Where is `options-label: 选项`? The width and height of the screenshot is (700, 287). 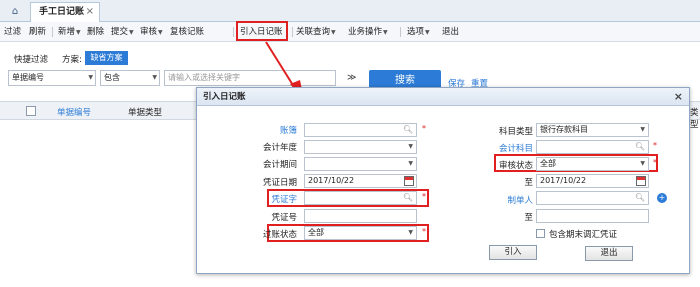
options-label: 选项 is located at coordinates (416, 32).